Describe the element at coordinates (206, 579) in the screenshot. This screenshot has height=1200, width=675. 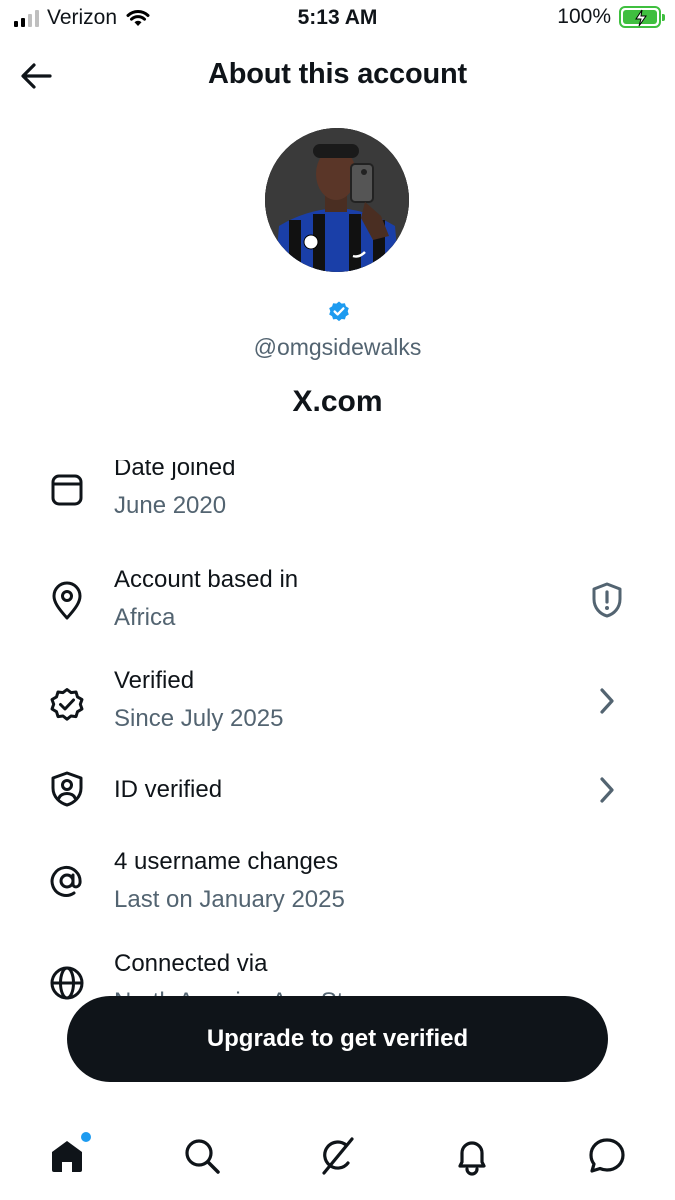
I see `detail-title: Account based in` at that location.